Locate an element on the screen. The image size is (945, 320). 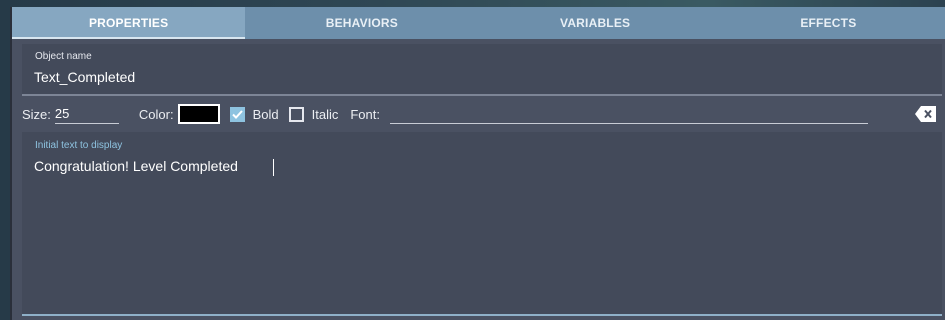
object-name-input is located at coordinates (479, 77).